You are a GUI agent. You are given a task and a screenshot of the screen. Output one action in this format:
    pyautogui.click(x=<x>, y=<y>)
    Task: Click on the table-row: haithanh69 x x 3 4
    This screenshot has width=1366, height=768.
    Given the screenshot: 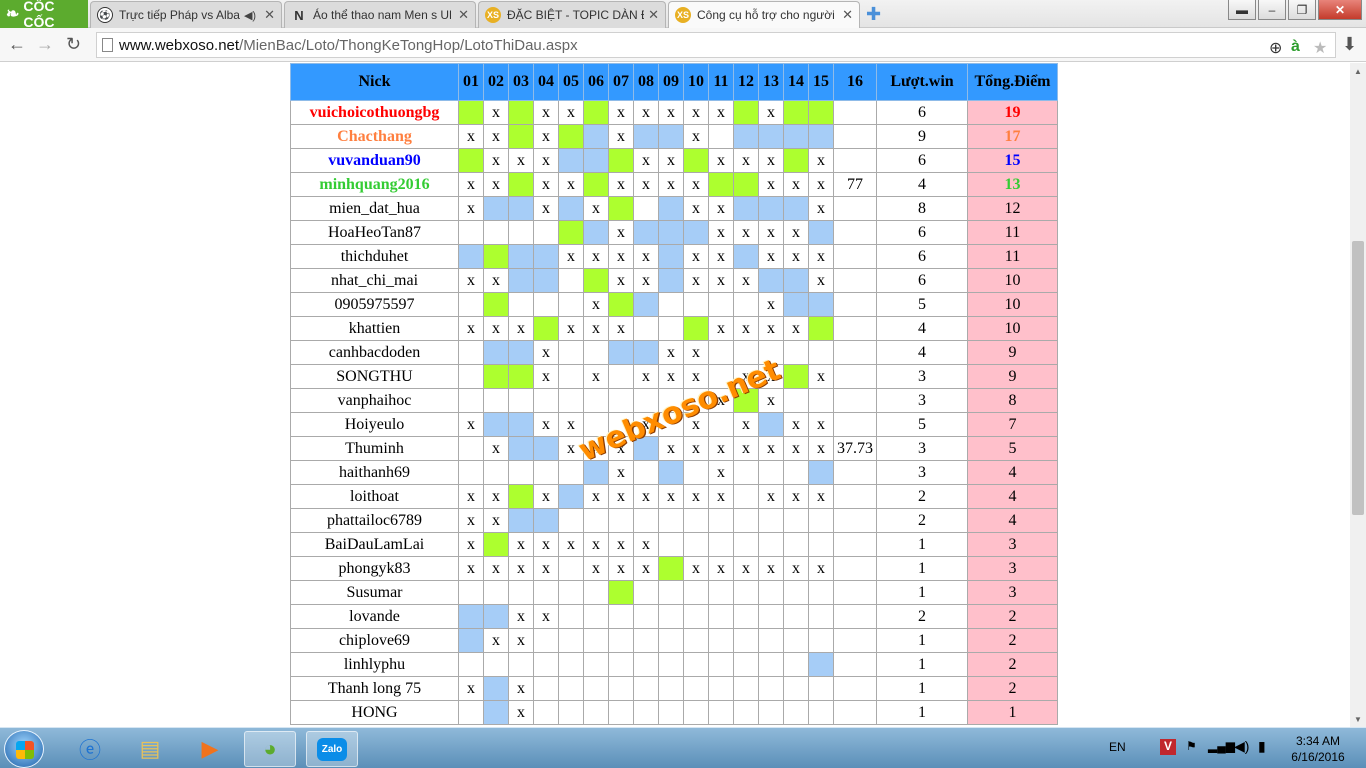 What is the action you would take?
    pyautogui.click(x=674, y=472)
    